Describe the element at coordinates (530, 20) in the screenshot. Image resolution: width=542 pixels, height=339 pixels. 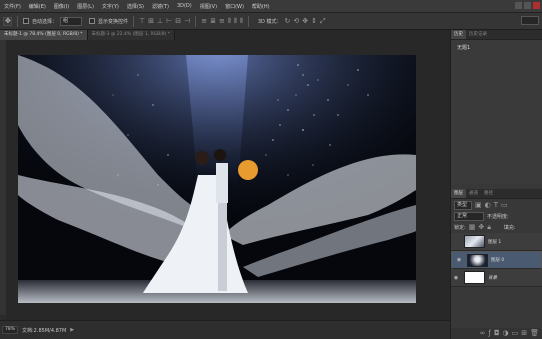
I see `workspace-switcher` at that location.